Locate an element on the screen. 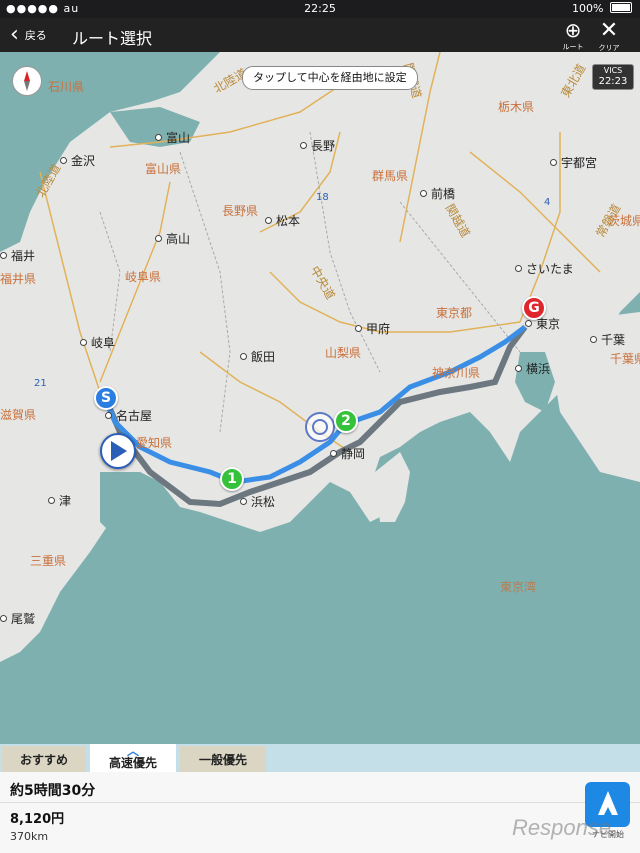 The height and width of the screenshot is (853, 640). city-label: 津 is located at coordinates (59, 500).